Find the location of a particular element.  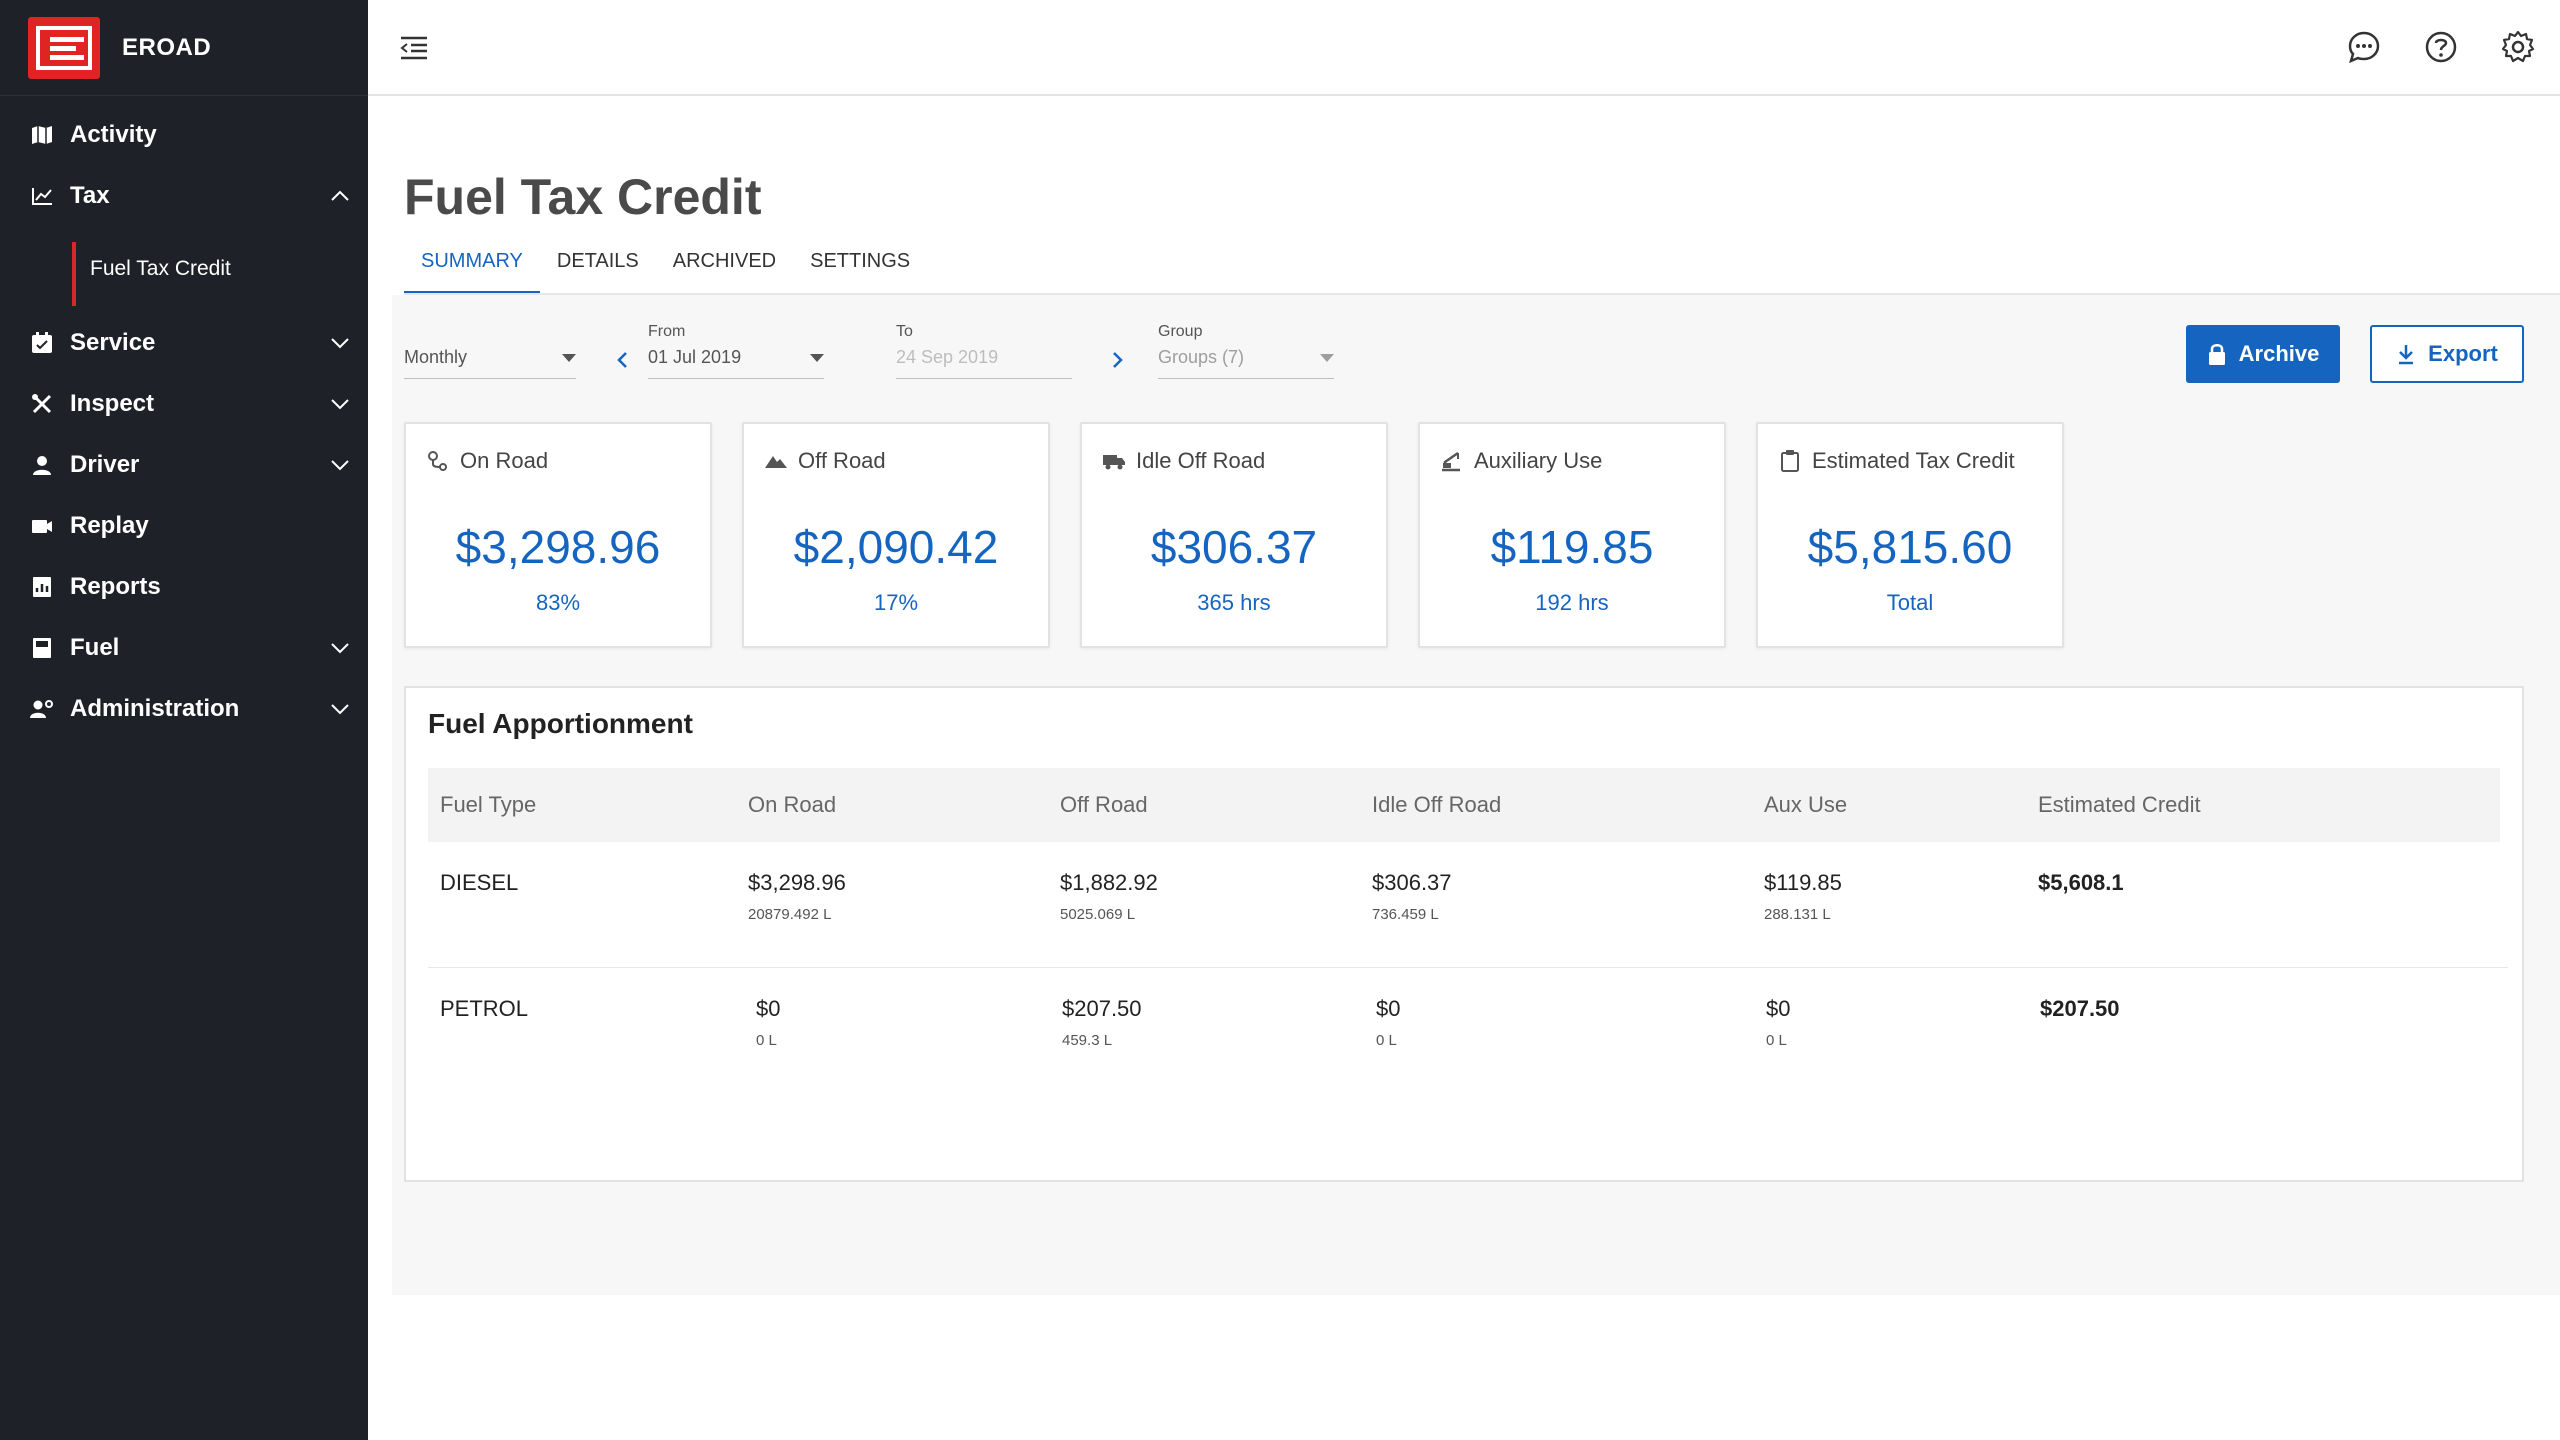

summary-card-idle-off-road: Idle Off Road $306.37 365 hrs is located at coordinates (1234, 535).